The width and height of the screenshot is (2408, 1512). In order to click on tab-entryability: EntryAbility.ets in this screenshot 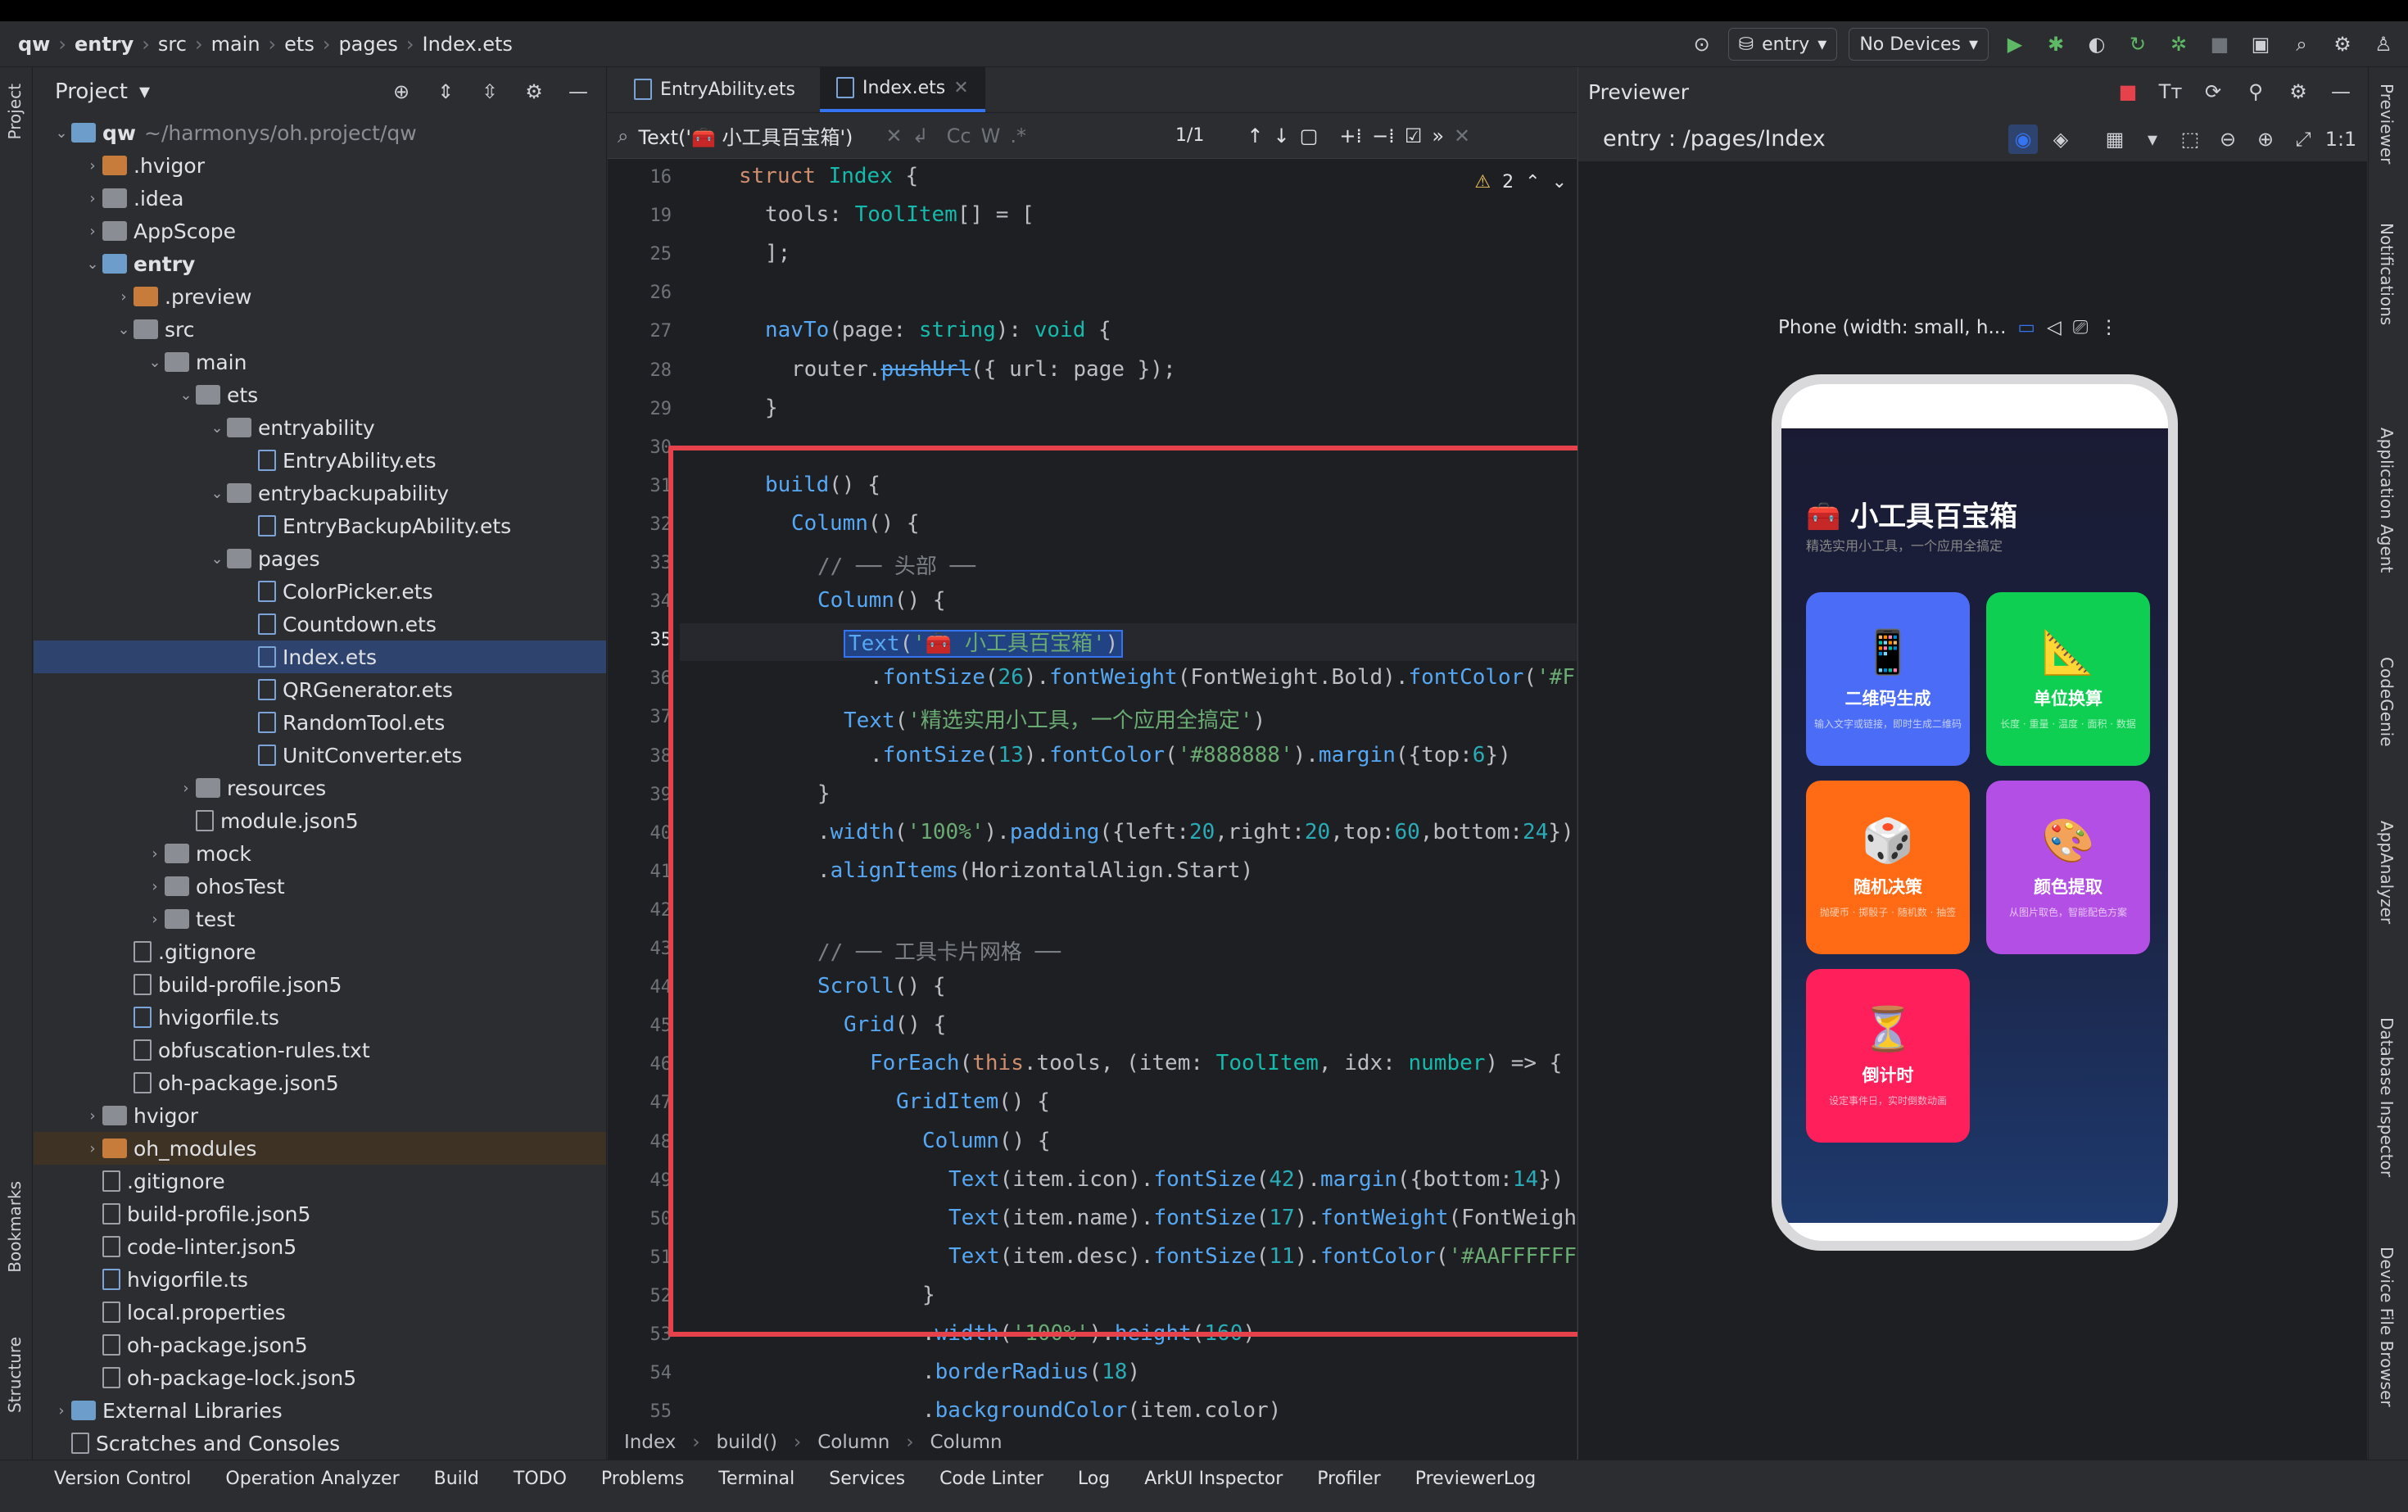, I will do `click(719, 89)`.